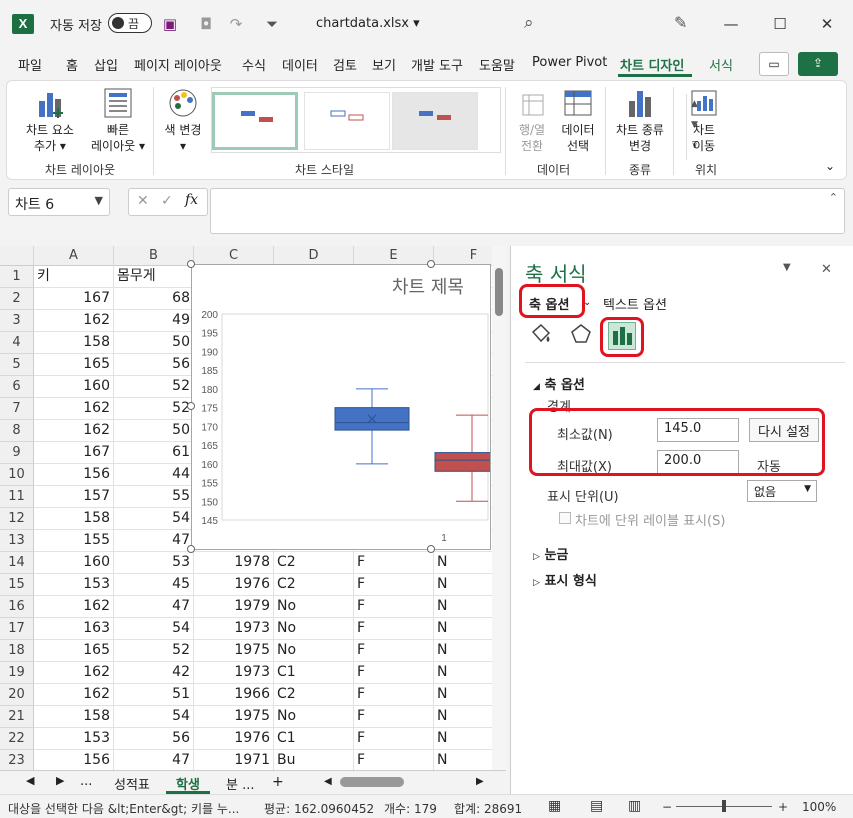 This screenshot has height=818, width=853. What do you see at coordinates (17, 739) in the screenshot?
I see `row-header: 22` at bounding box center [17, 739].